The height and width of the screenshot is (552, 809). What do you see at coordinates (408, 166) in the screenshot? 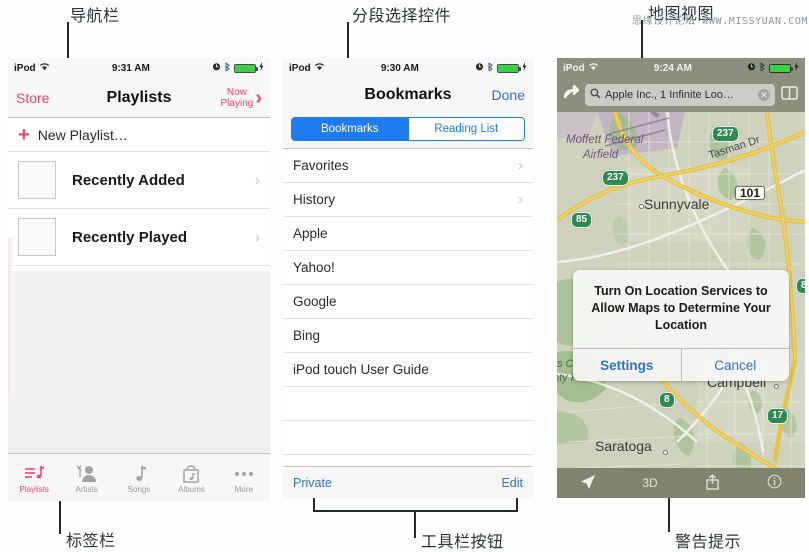
I see `list-item: Favorites ›` at bounding box center [408, 166].